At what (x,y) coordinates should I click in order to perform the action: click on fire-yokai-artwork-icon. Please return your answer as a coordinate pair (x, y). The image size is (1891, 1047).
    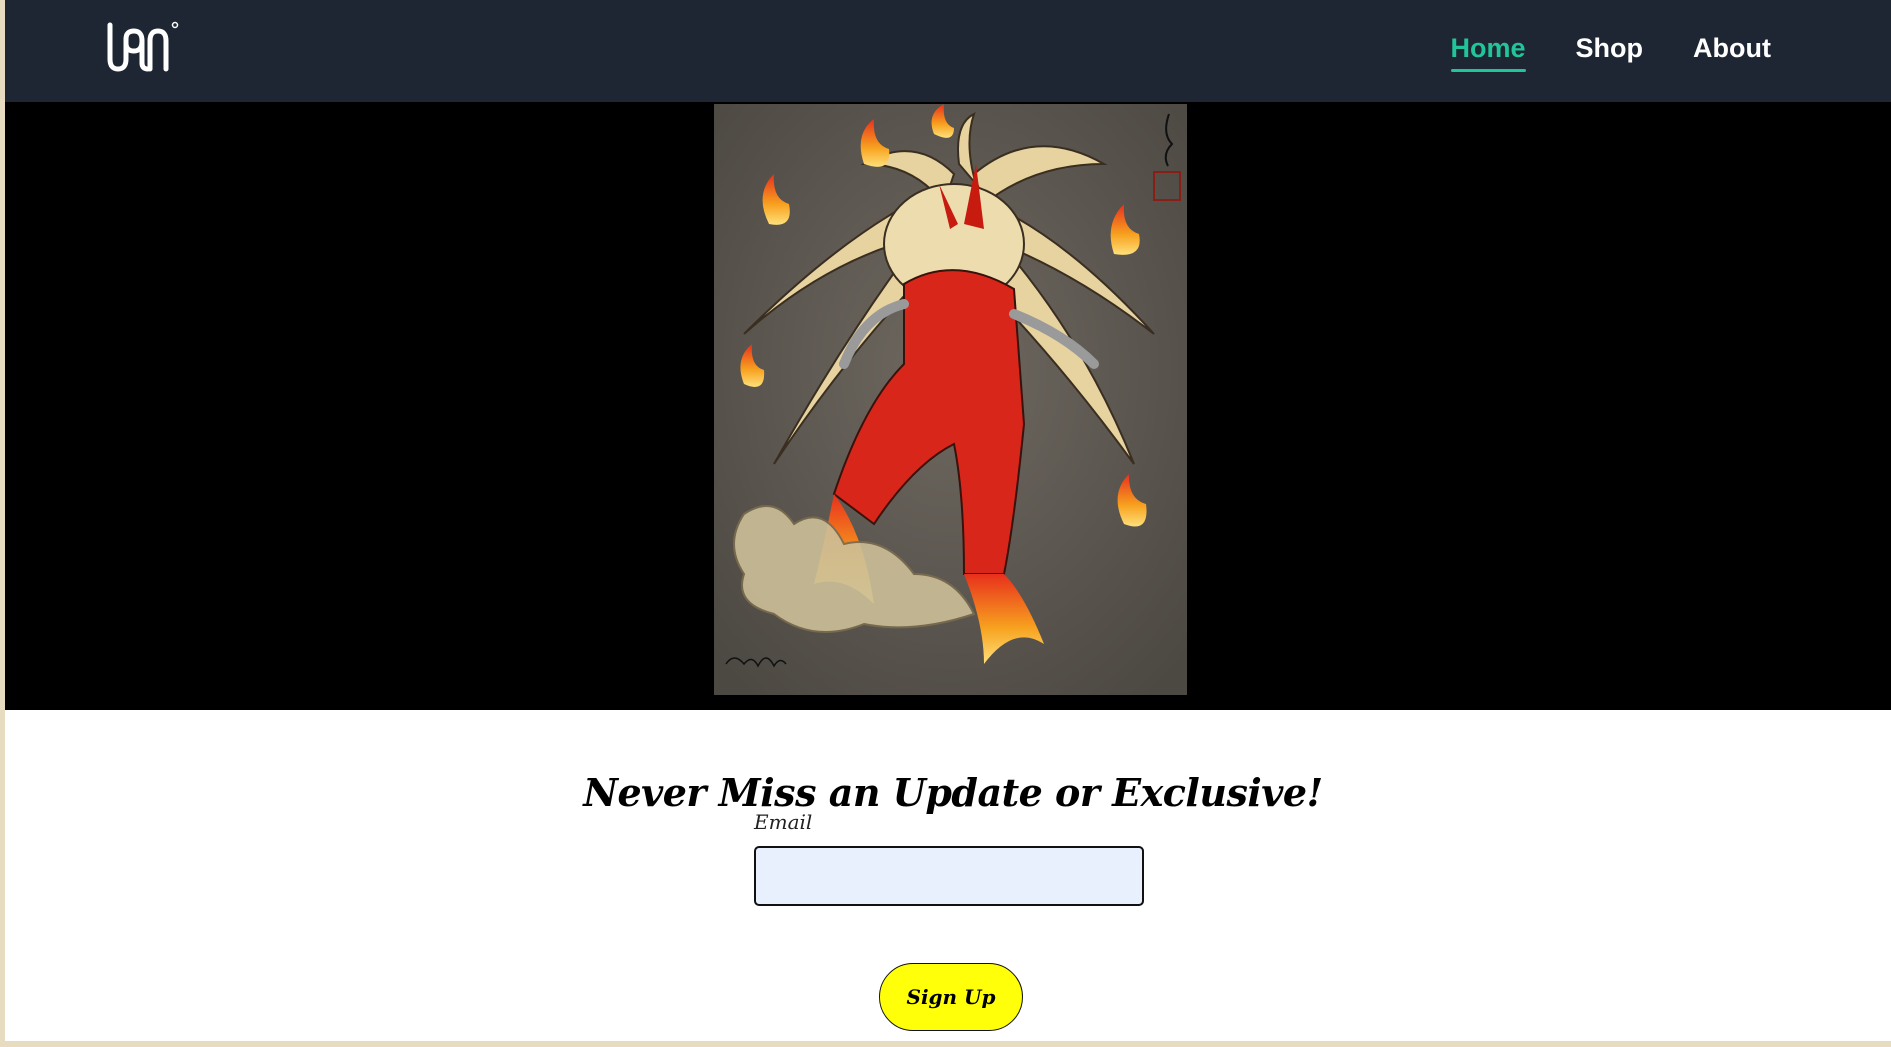
    Looking at the image, I should click on (950, 399).